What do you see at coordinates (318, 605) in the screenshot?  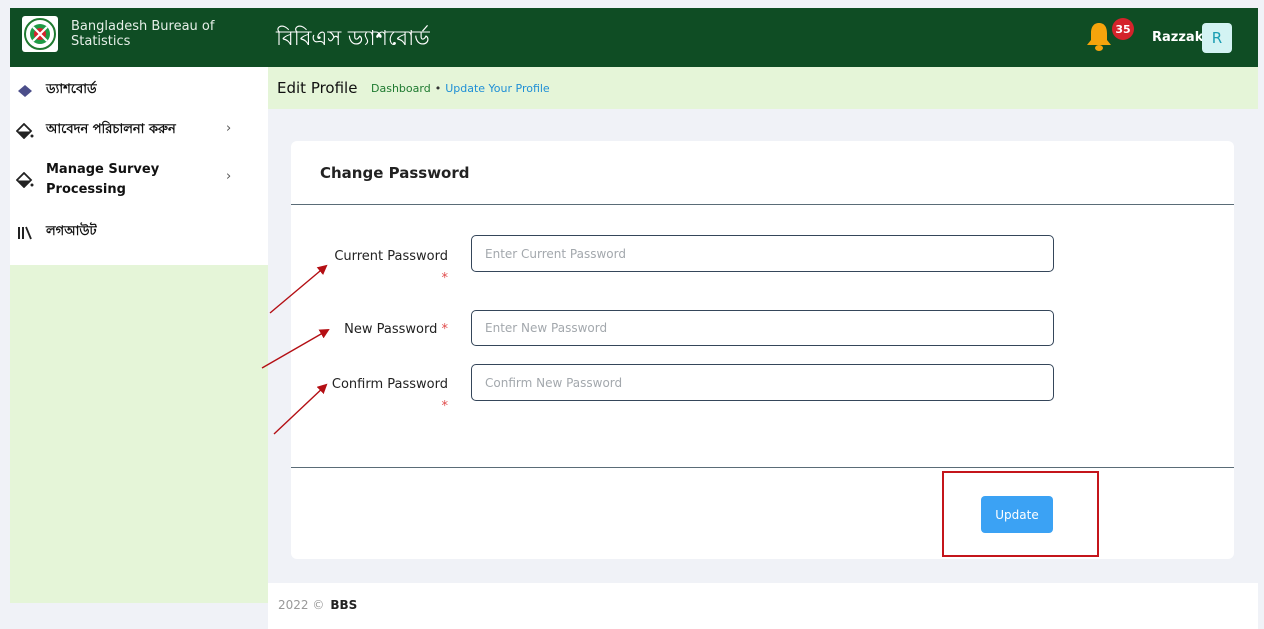 I see `footer-copyright: 2022 © BBS` at bounding box center [318, 605].